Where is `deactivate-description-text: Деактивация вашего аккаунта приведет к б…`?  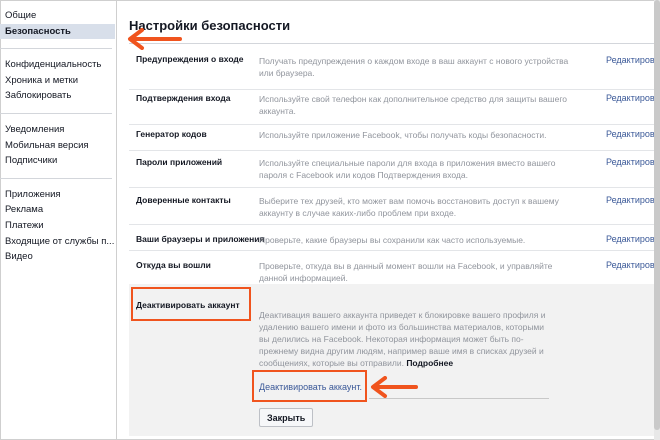 deactivate-description-text: Деактивация вашего аккаунта приведет к б… is located at coordinates (402, 339).